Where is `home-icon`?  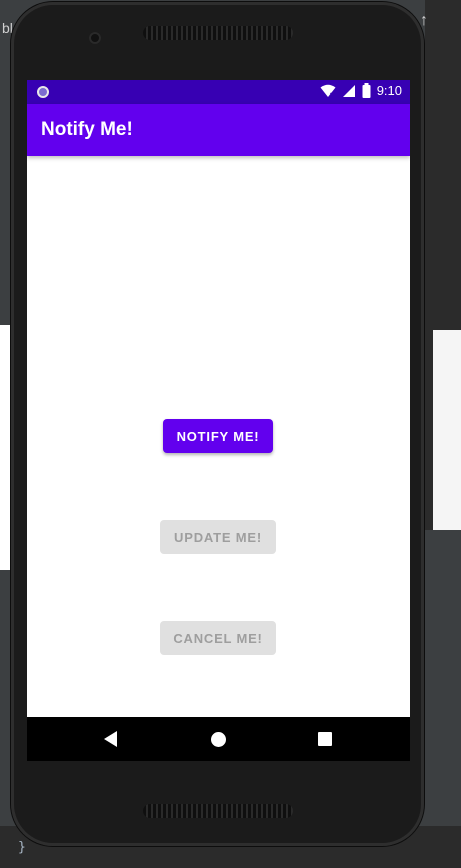
home-icon is located at coordinates (218, 739).